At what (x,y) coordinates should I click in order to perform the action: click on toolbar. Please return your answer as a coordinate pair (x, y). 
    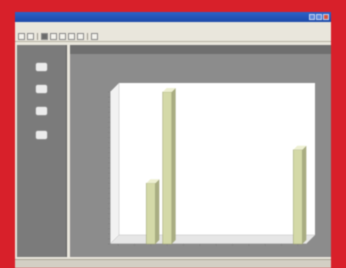
    Looking at the image, I should click on (173, 36).